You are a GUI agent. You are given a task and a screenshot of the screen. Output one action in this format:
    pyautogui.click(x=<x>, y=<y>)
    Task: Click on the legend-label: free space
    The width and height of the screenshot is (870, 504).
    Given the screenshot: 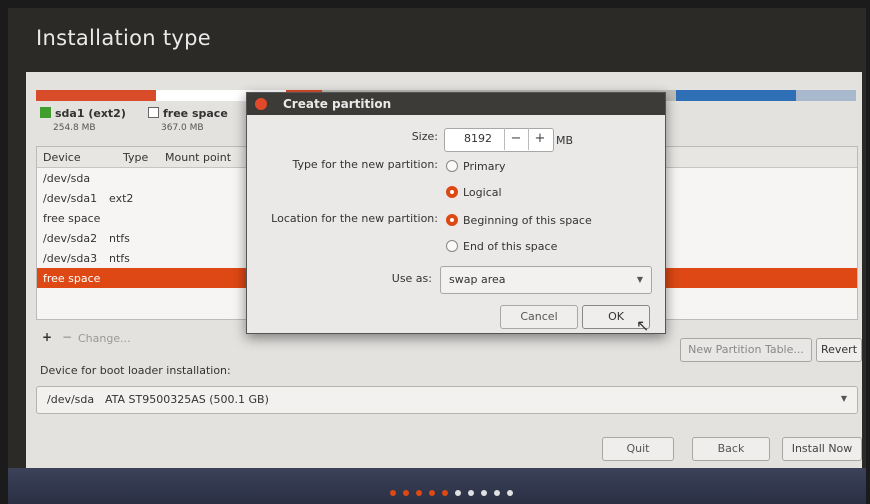 What is the action you would take?
    pyautogui.click(x=195, y=113)
    